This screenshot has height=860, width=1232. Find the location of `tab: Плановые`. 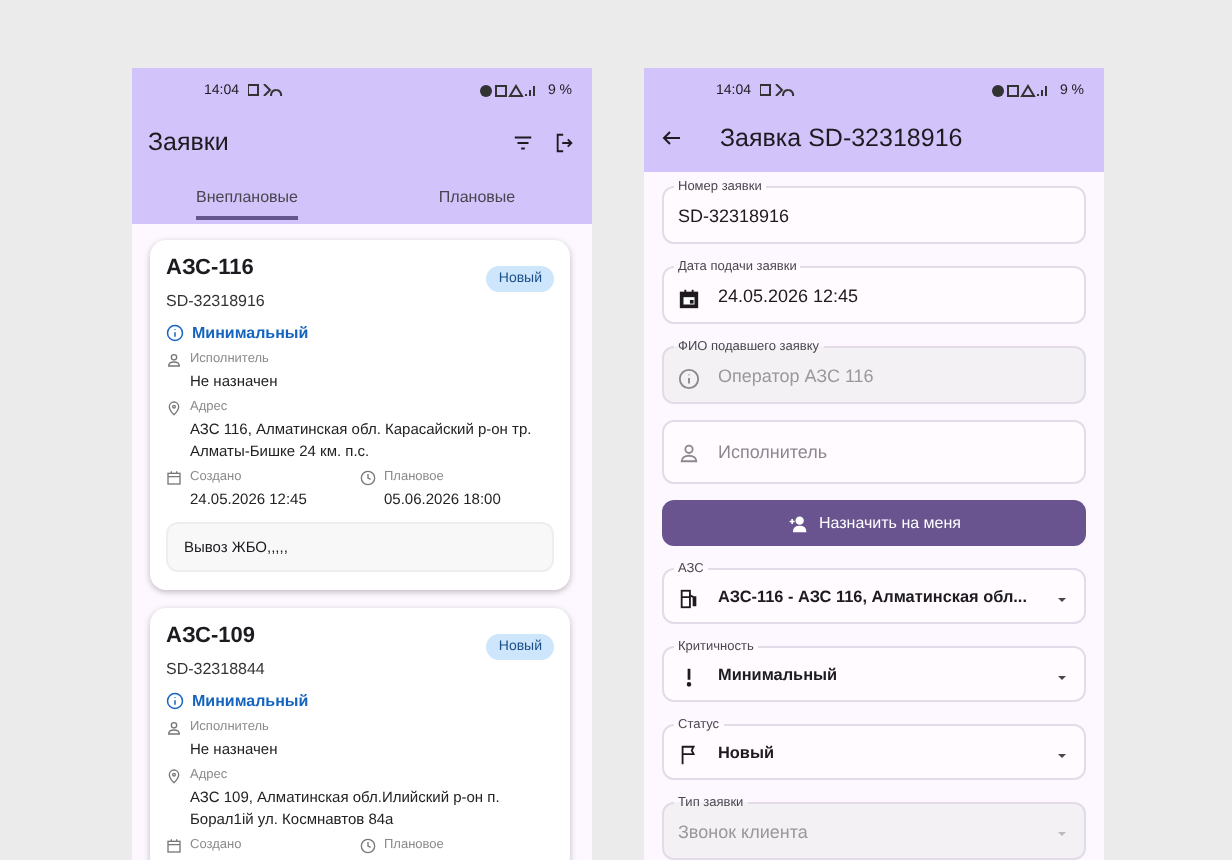

tab: Плановые is located at coordinates (477, 198).